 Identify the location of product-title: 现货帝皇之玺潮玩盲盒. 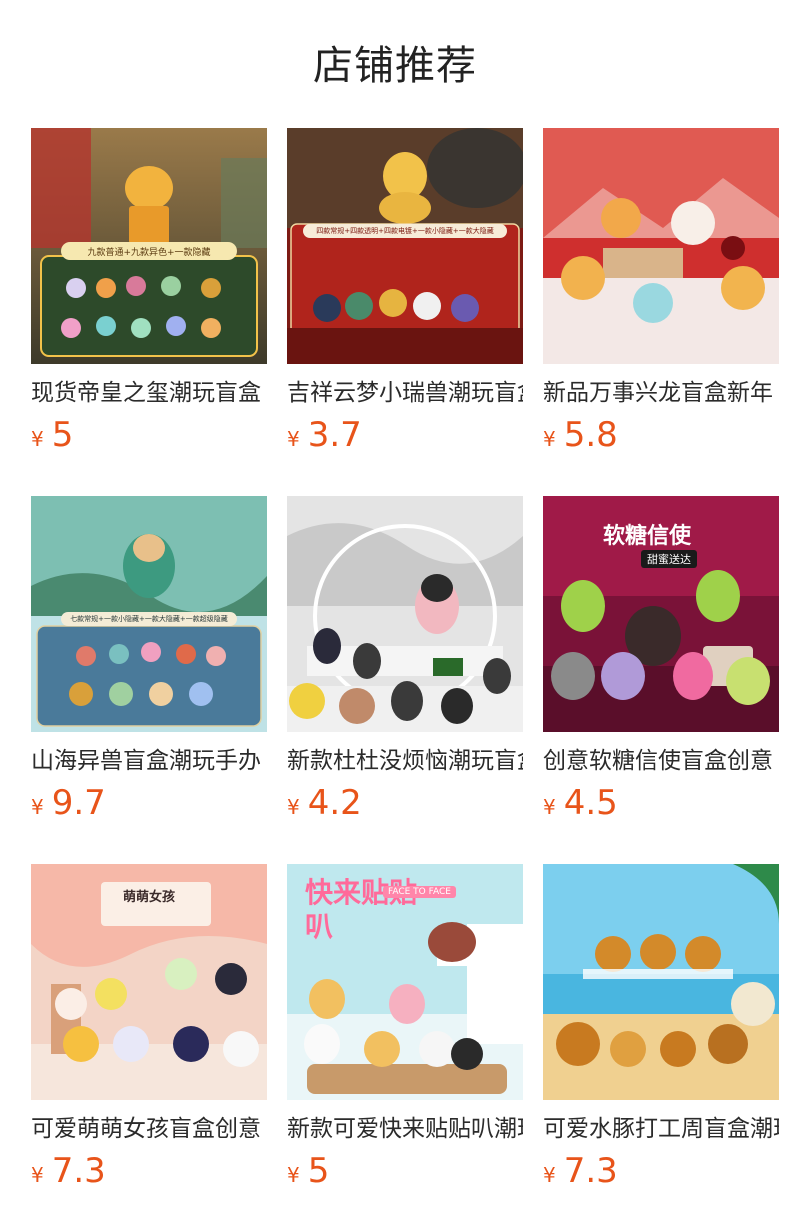
(149, 393).